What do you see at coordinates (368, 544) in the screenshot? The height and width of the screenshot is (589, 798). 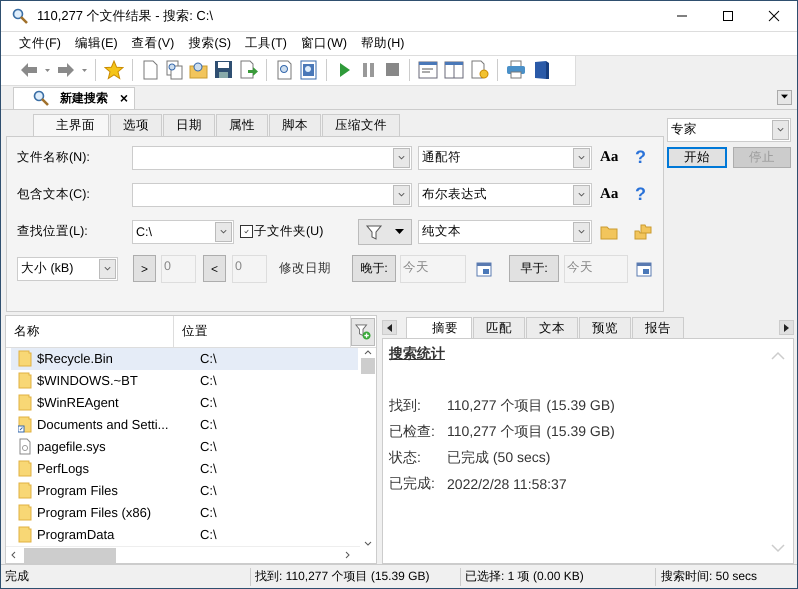 I see `chevron-down-icon` at bounding box center [368, 544].